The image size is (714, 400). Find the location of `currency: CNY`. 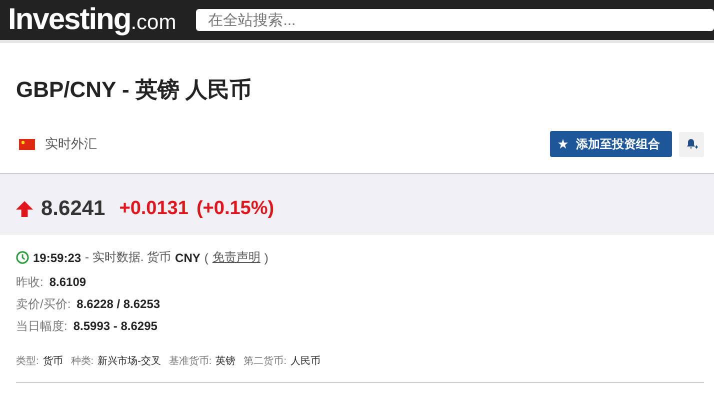

currency: CNY is located at coordinates (187, 257).